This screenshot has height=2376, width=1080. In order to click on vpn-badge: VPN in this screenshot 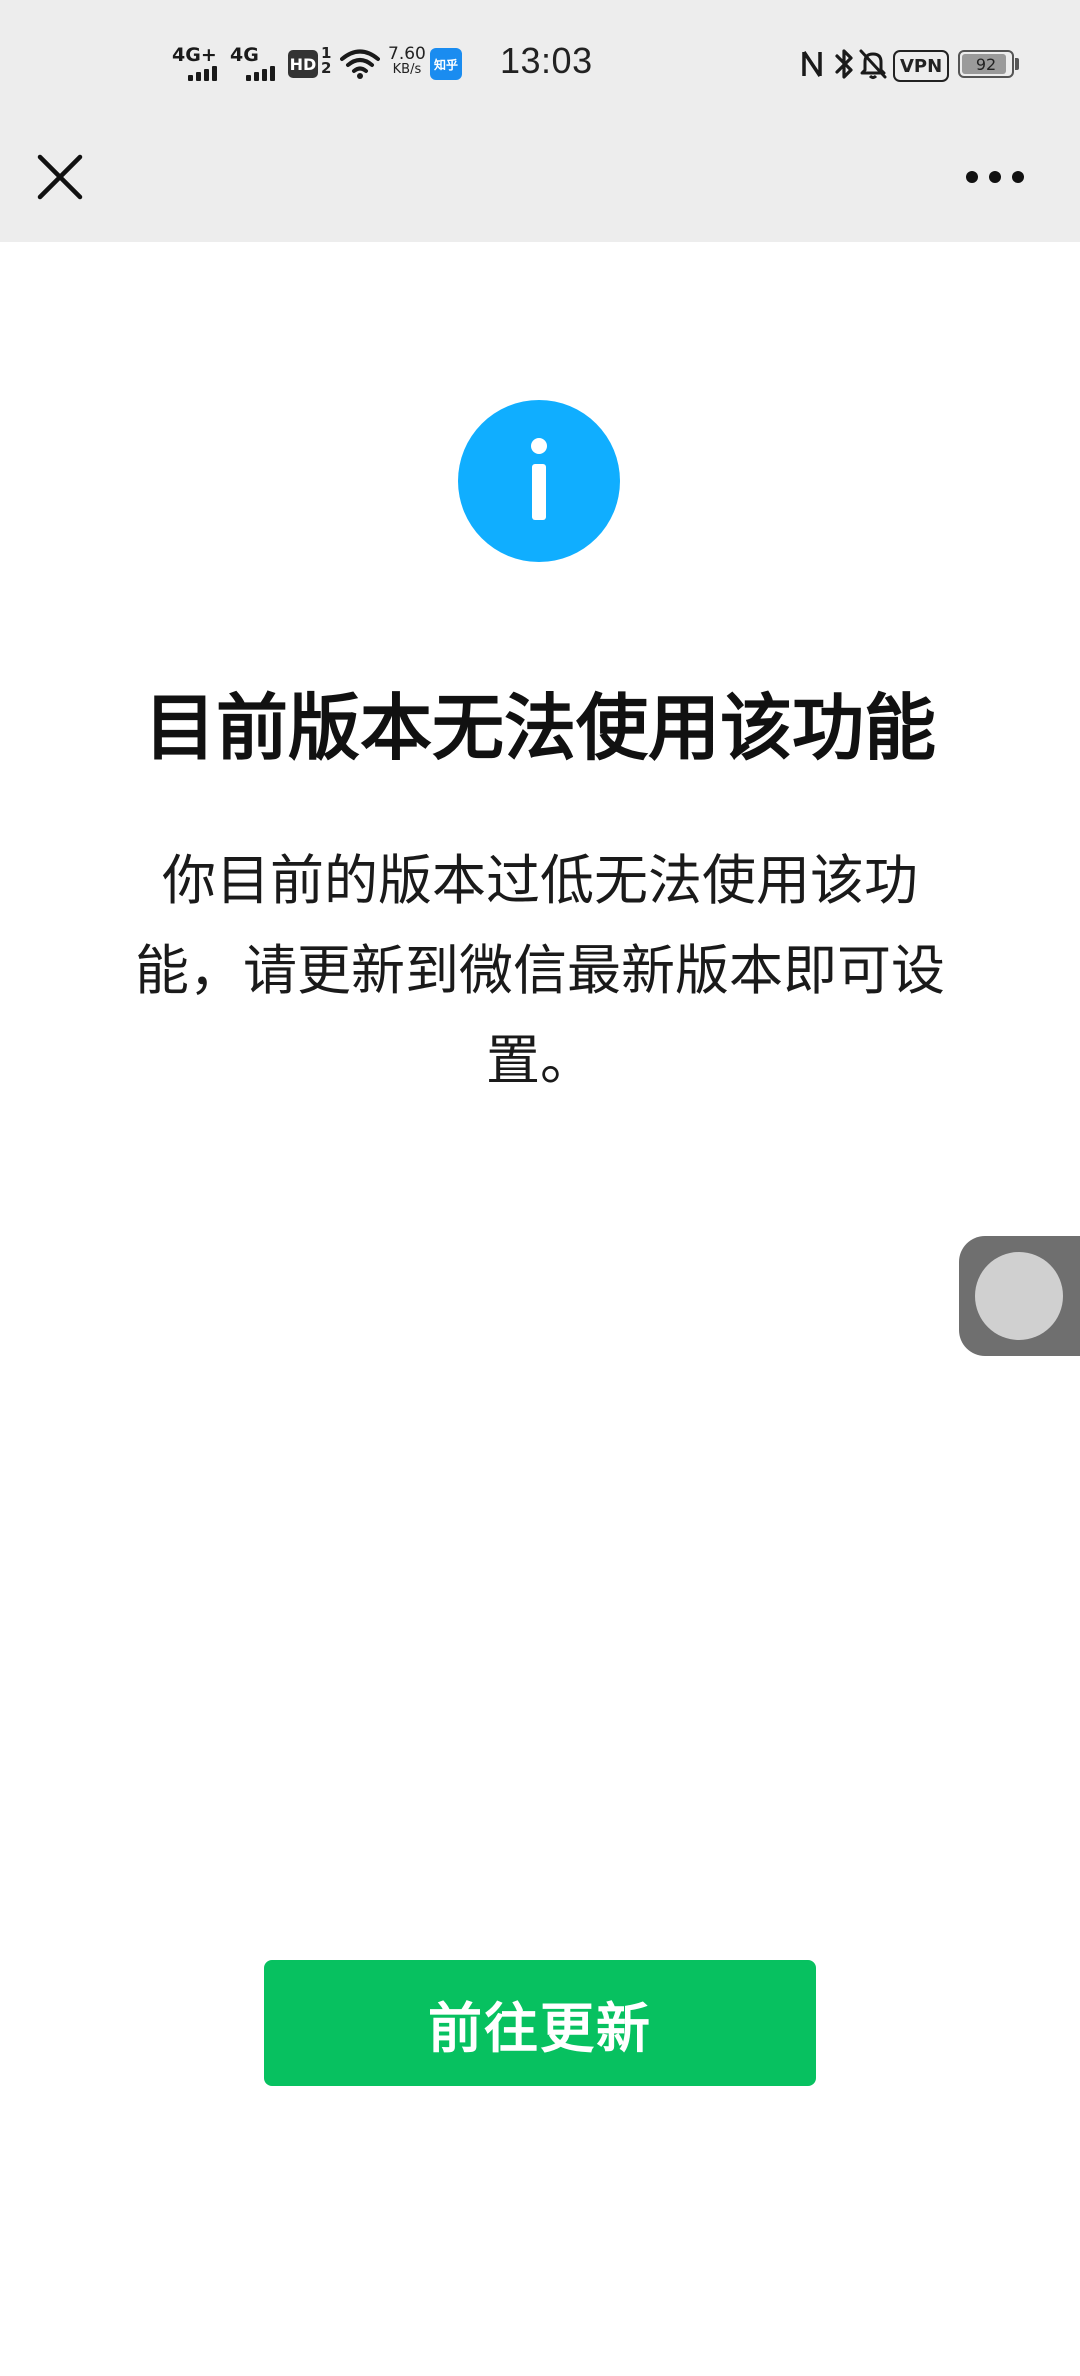, I will do `click(921, 66)`.